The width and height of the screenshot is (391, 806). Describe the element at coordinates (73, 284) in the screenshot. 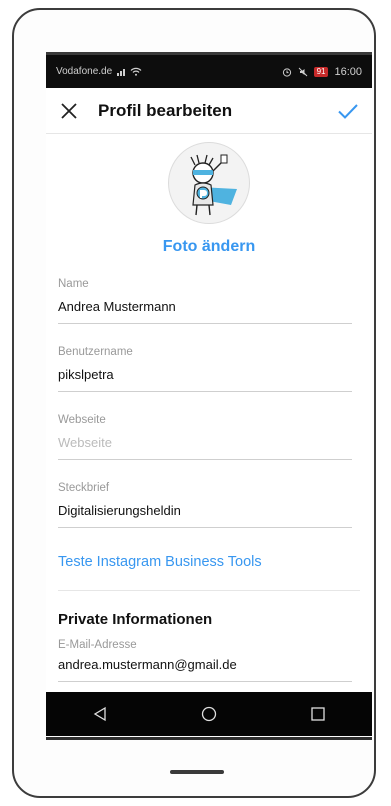

I see `name-label: Name` at that location.